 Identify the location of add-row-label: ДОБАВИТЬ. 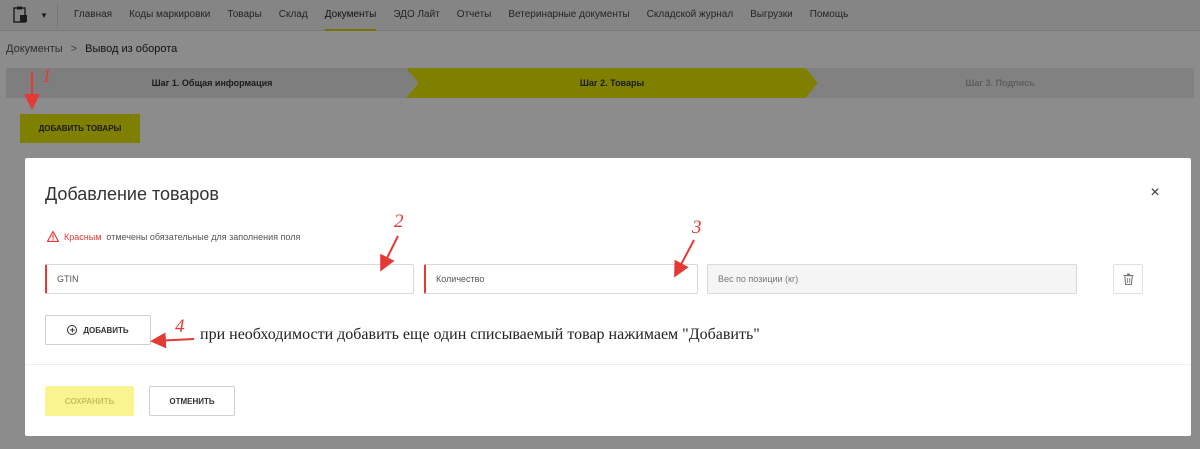
(106, 330).